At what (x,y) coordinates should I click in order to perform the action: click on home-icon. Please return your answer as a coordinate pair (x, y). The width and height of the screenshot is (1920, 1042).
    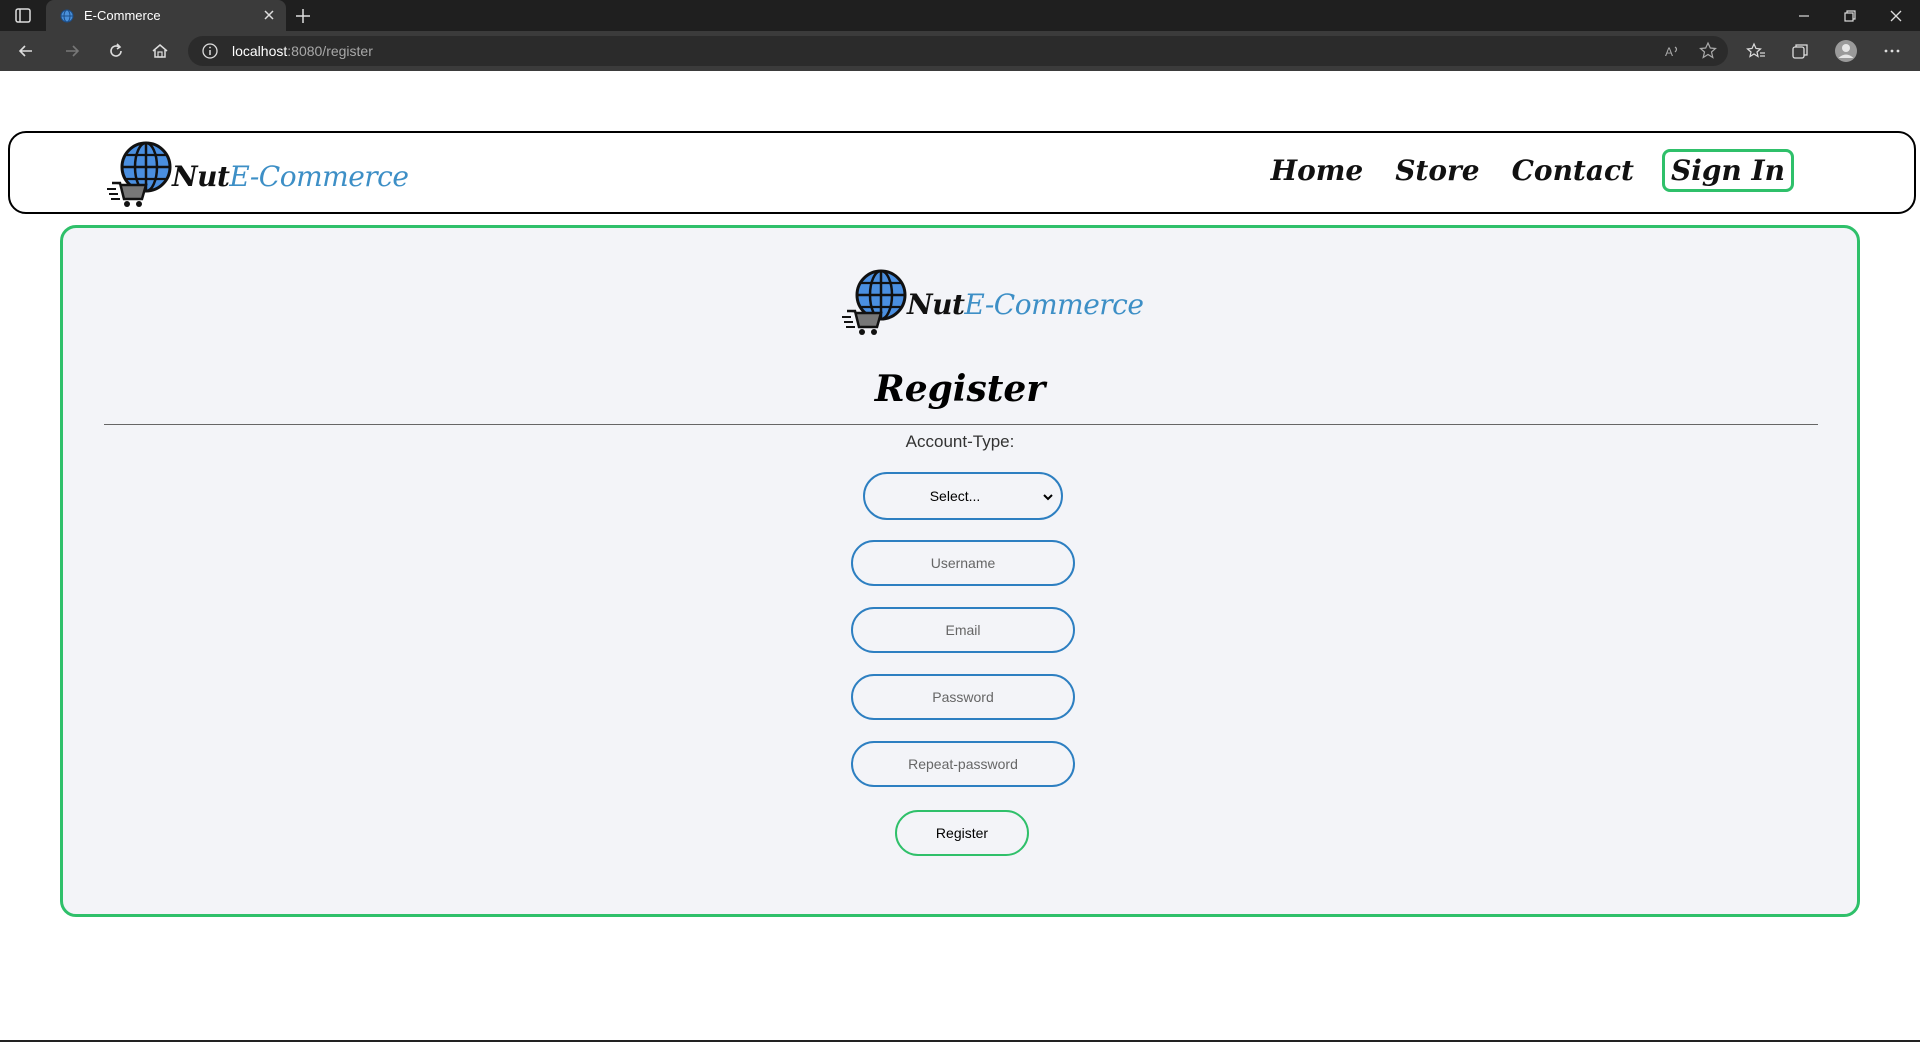
    Looking at the image, I should click on (160, 51).